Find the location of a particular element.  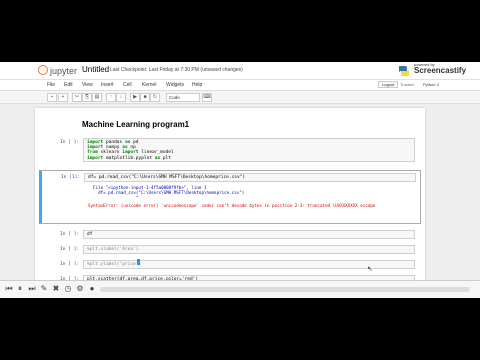

skip-forward-icon: ⏭ is located at coordinates (32, 289).